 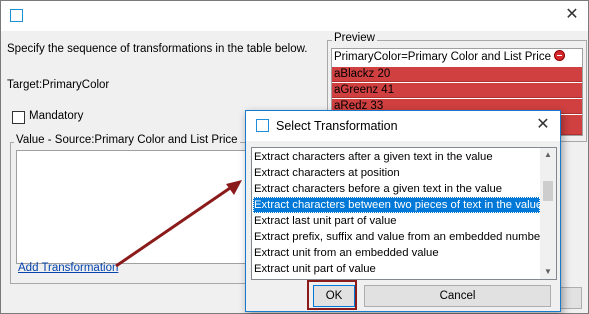 I want to click on dialog-title: Select Transformation, so click(x=337, y=126).